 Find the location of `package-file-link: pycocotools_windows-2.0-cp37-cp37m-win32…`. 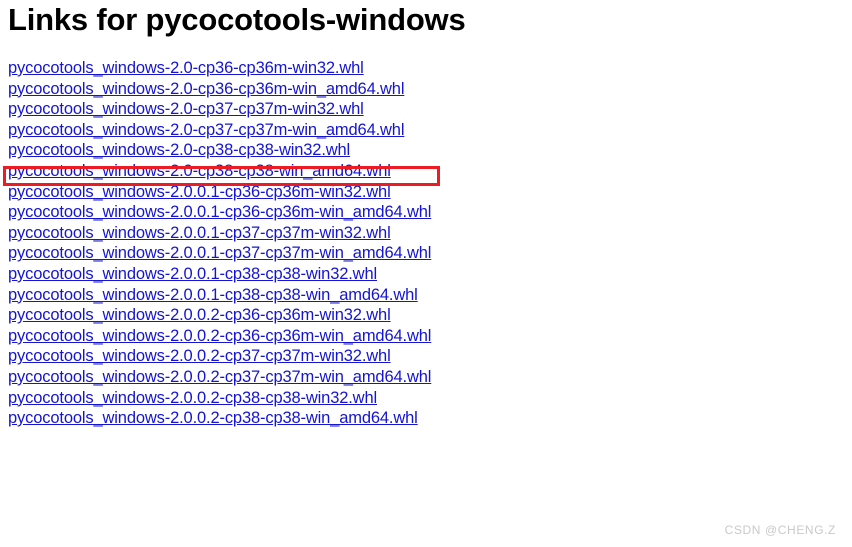

package-file-link: pycocotools_windows-2.0-cp37-cp37m-win32… is located at coordinates (186, 109).